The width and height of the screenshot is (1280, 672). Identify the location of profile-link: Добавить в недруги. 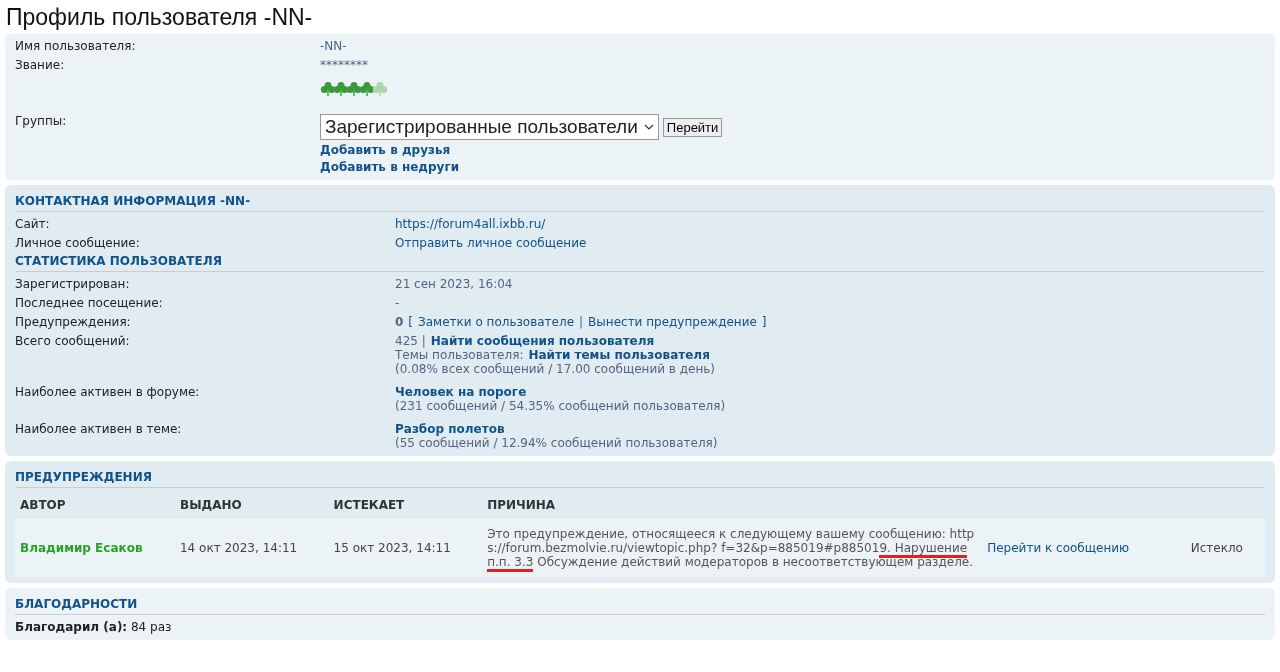
(390, 167).